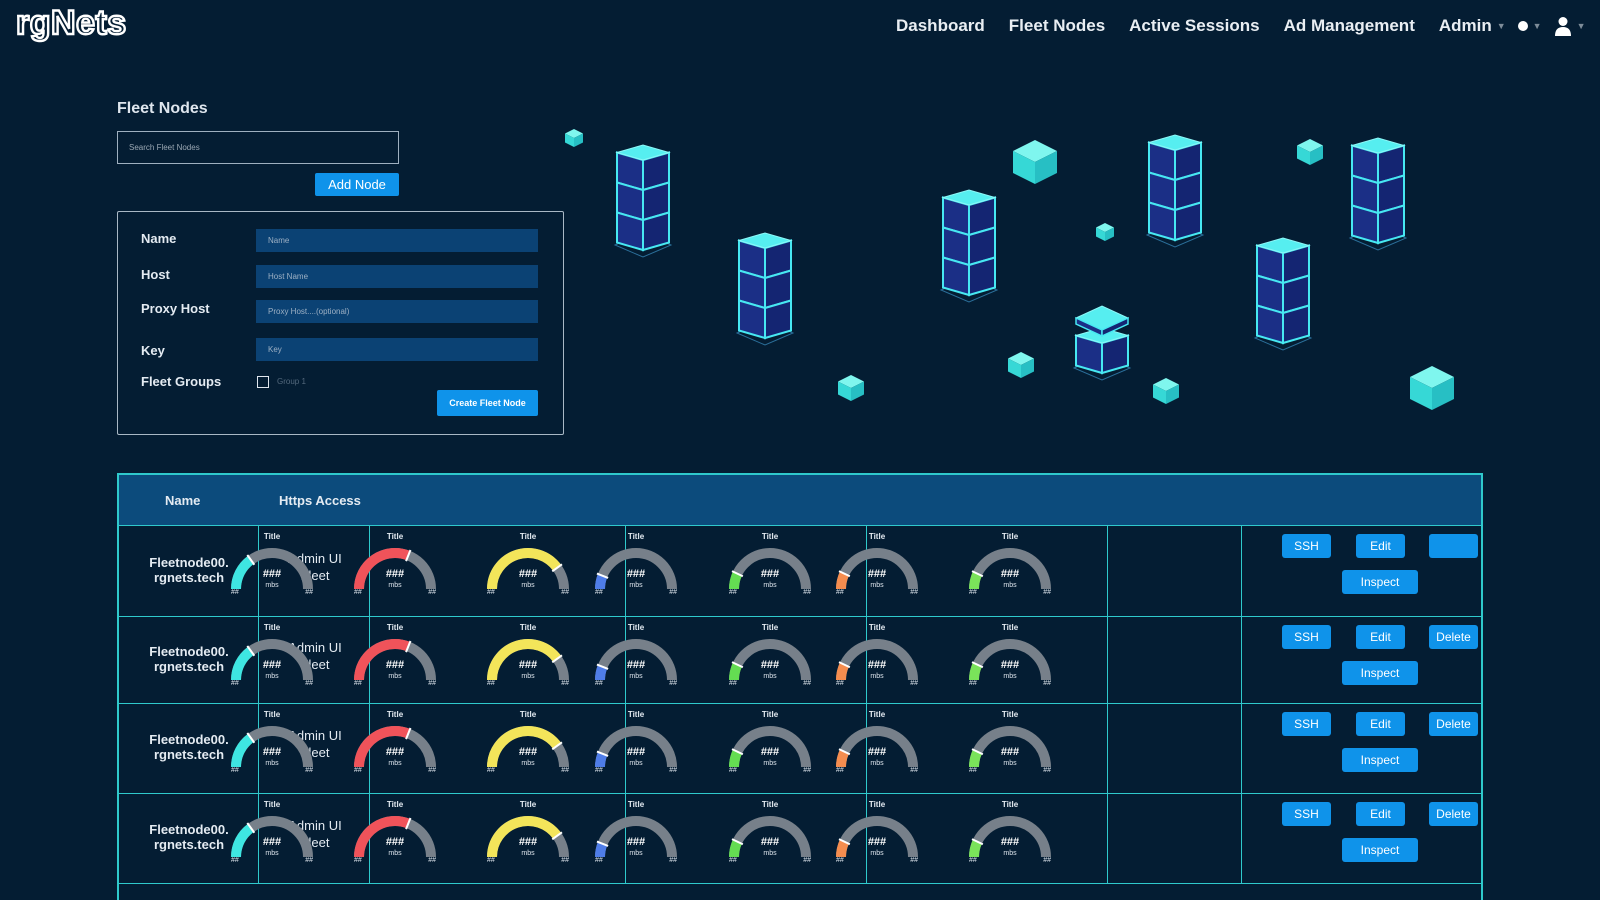 The image size is (1600, 900). What do you see at coordinates (397, 240) in the screenshot?
I see `name-field` at bounding box center [397, 240].